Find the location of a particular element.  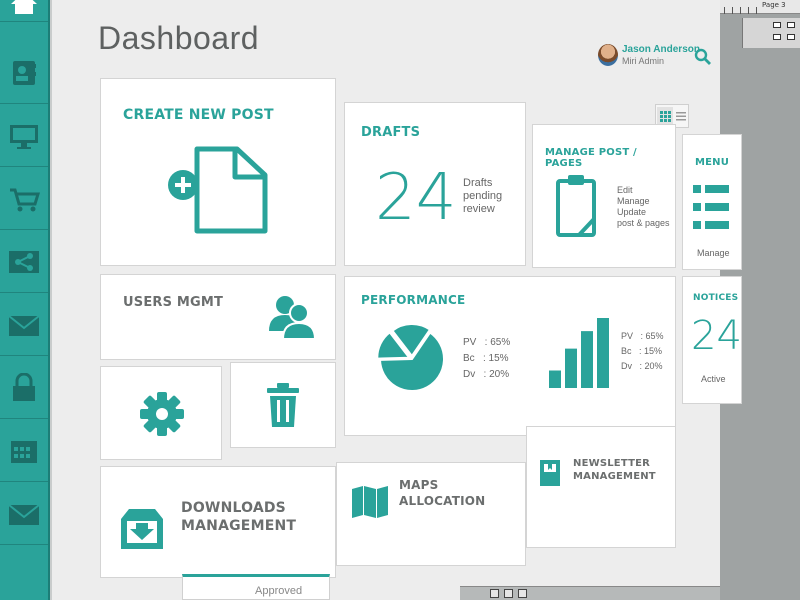

user-role: Miri Admin is located at coordinates (643, 61).